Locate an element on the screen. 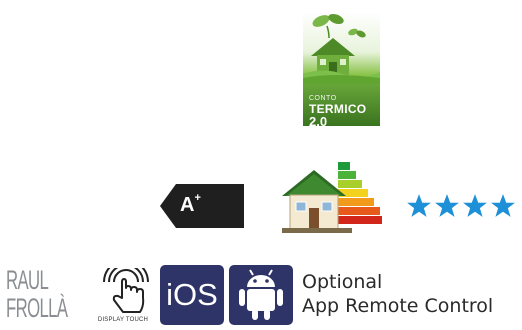 The width and height of the screenshot is (522, 330). energy-class-text: A+ is located at coordinates (190, 204).